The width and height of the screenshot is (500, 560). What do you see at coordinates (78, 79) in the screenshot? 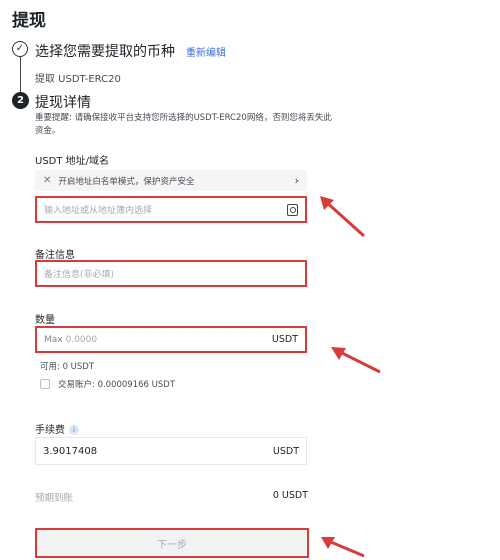
I see `step1-selected-coin: 提取 USDT-ERC20` at bounding box center [78, 79].